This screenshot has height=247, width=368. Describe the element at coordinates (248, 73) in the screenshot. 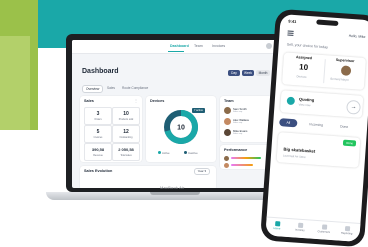

I see `period-week: Week` at that location.